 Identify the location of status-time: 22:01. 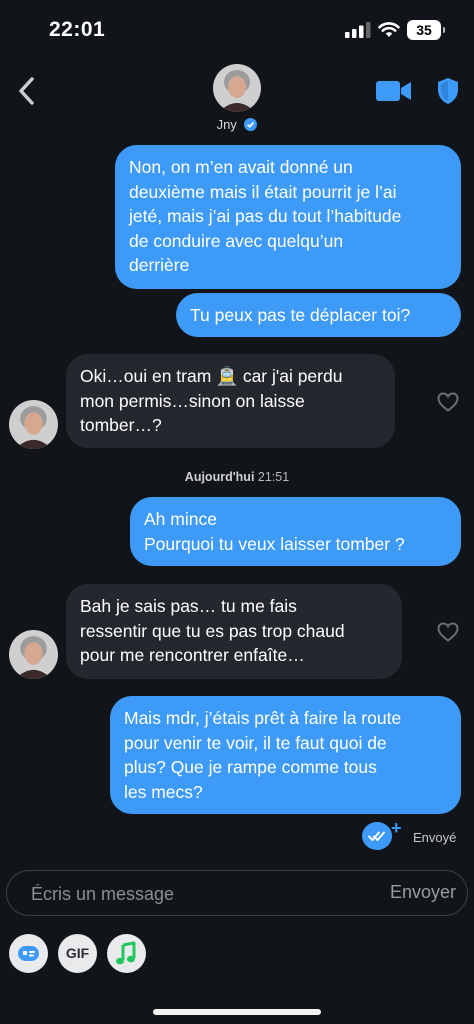
(77, 29).